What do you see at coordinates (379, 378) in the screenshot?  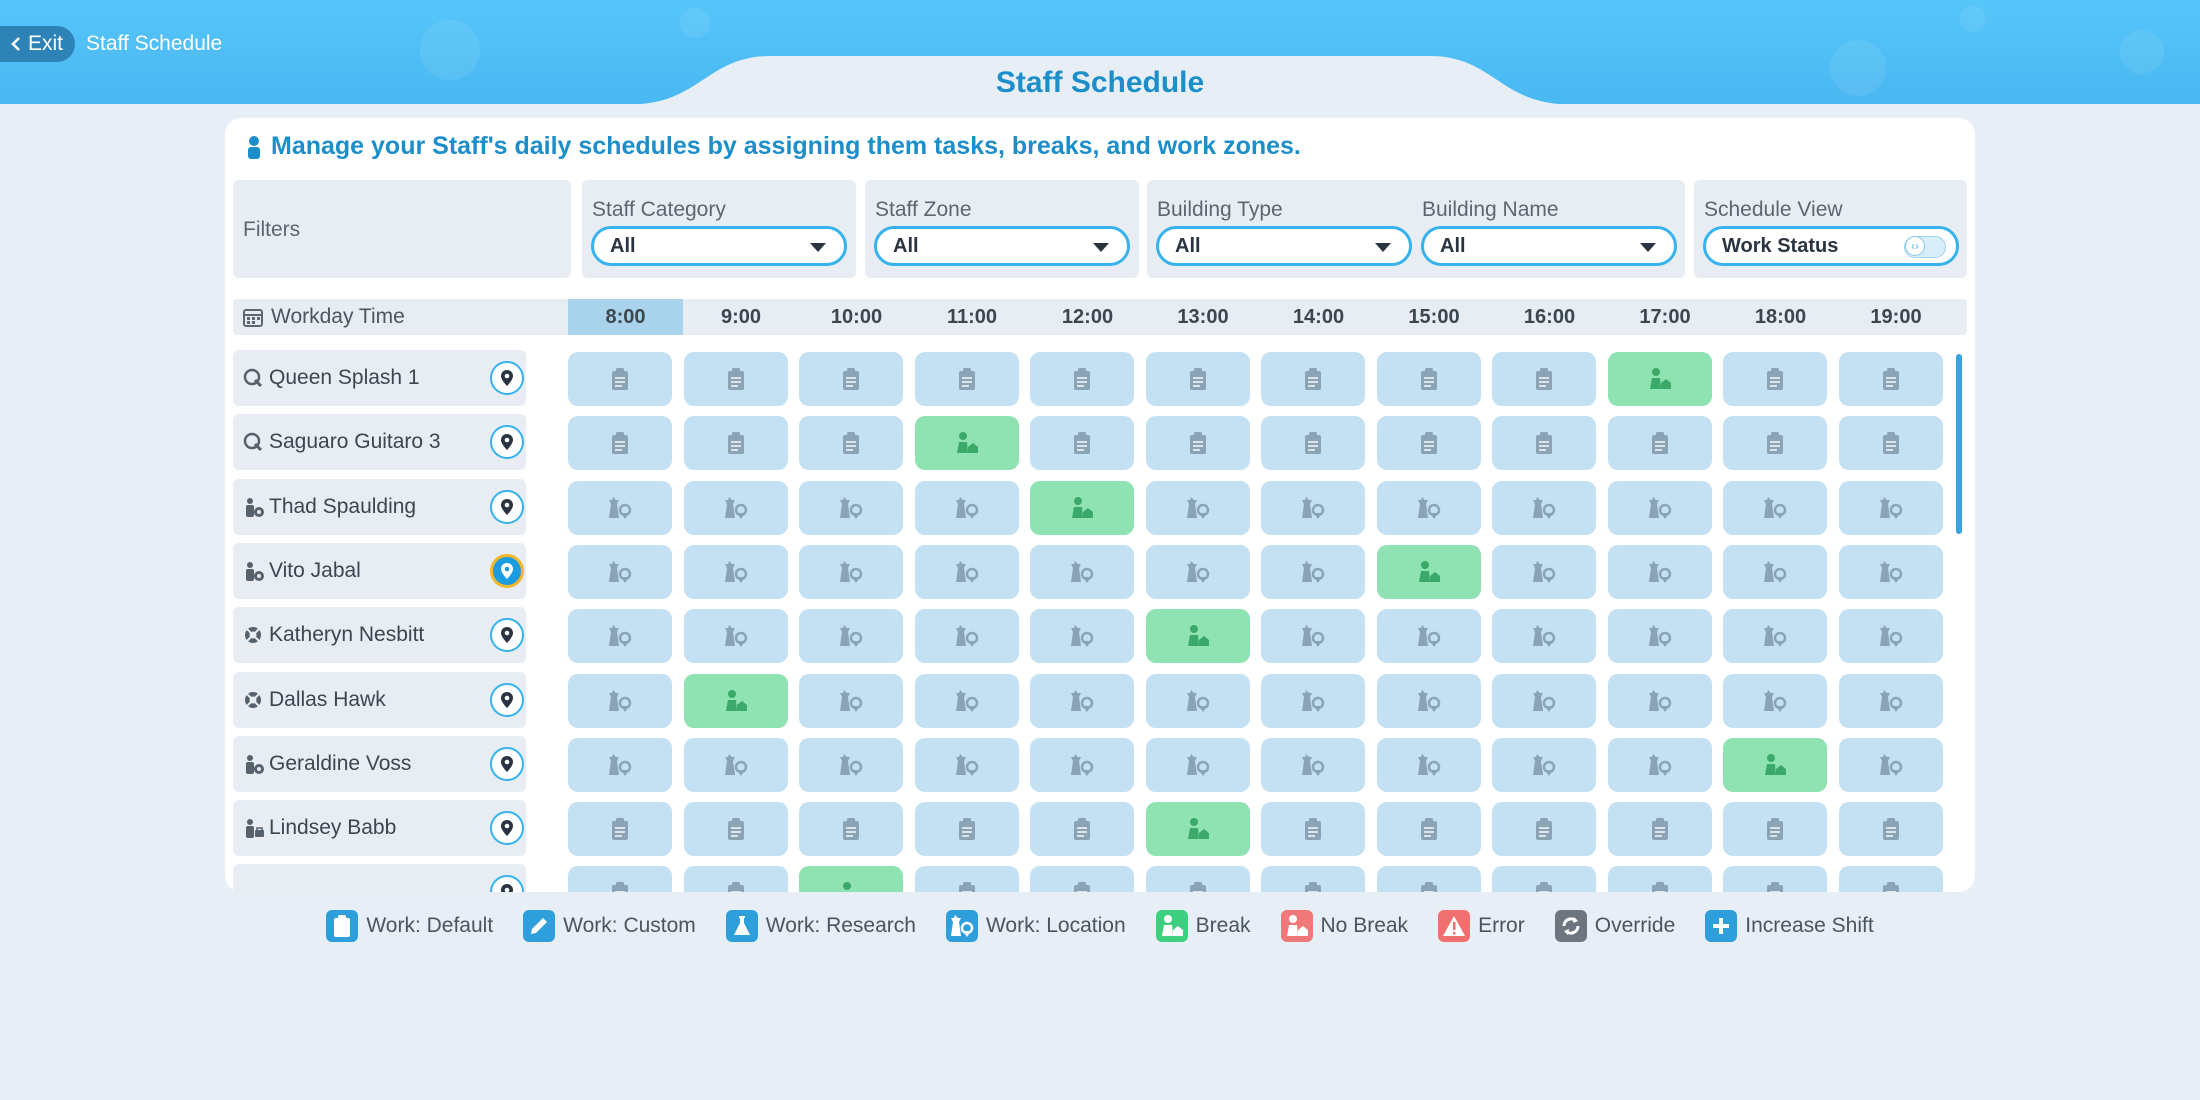 I see `staff-name-cell: Queen Splash 1` at bounding box center [379, 378].